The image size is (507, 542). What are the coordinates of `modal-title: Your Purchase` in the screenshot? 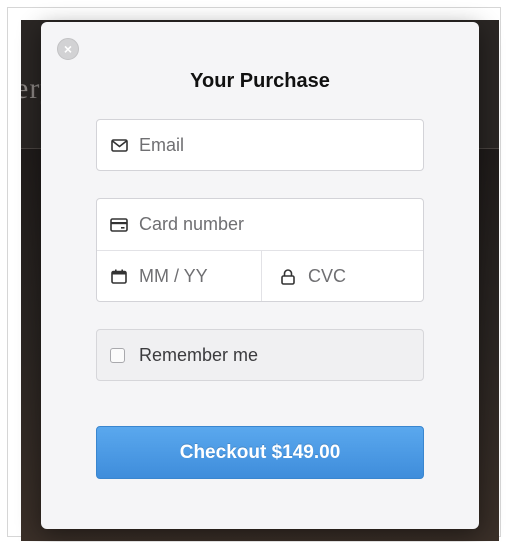 It's located at (260, 81).